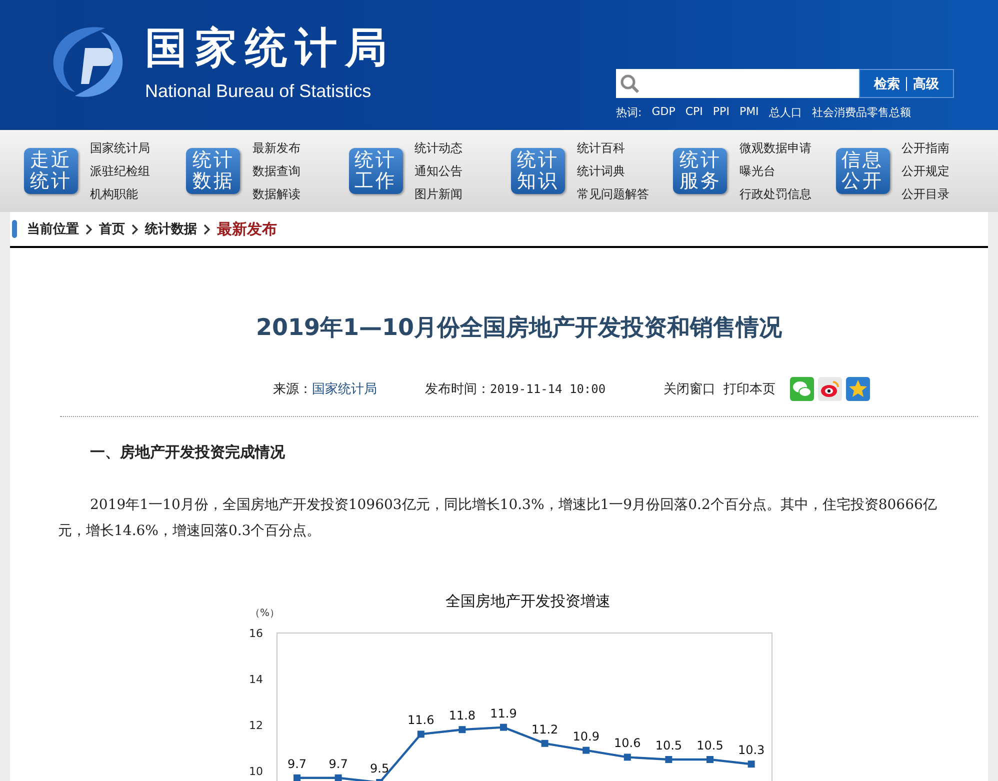 The image size is (998, 781). What do you see at coordinates (700, 171) in the screenshot?
I see `nav-category-button: 统计 服务` at bounding box center [700, 171].